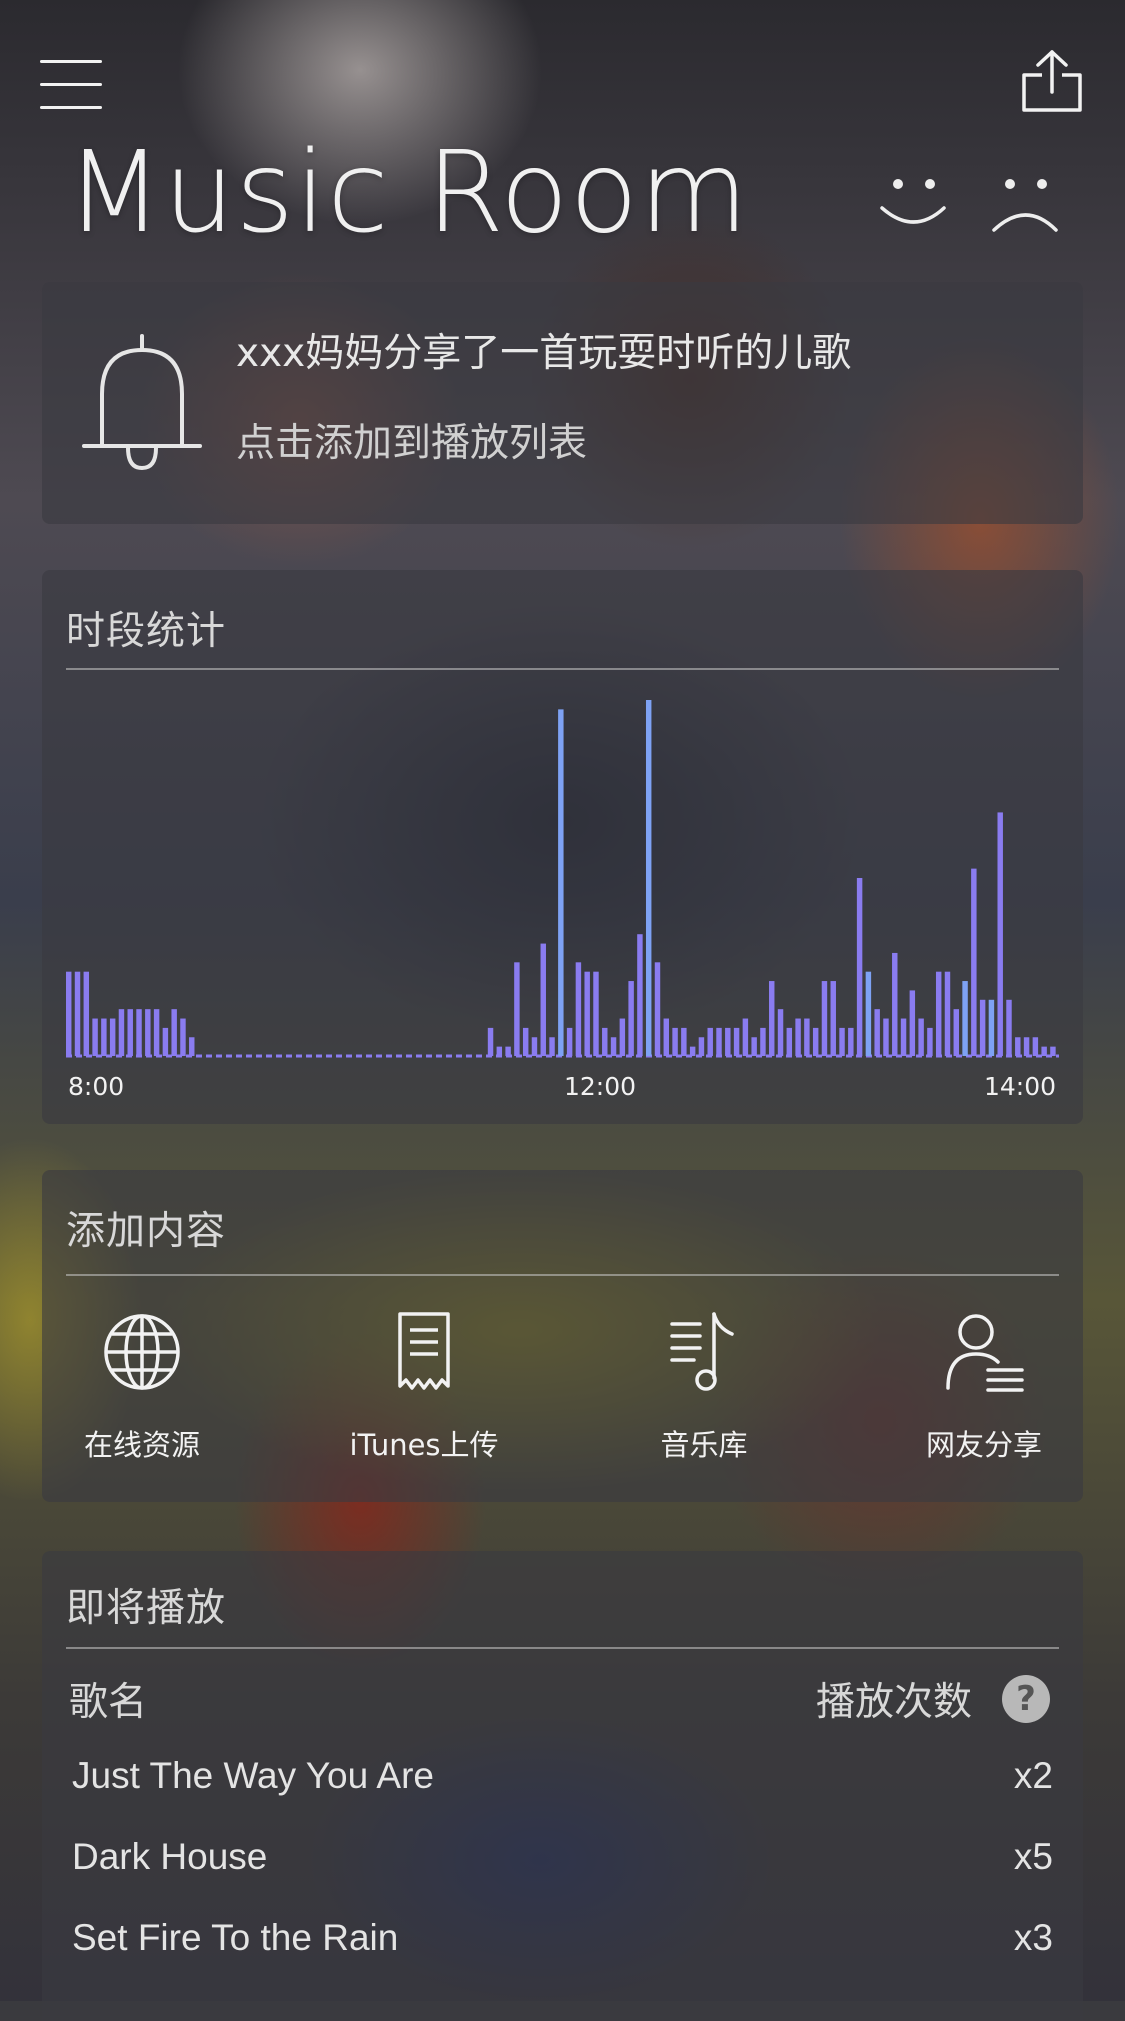  Describe the element at coordinates (562, 1275) in the screenshot. I see `add-content-divider` at that location.